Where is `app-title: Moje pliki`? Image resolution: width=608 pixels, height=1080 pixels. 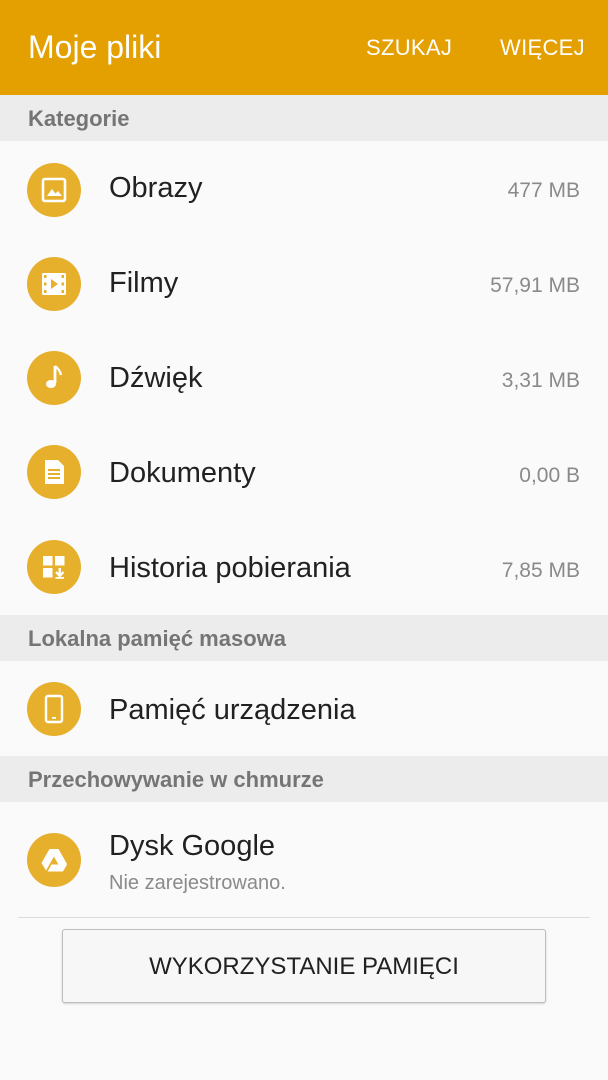 app-title: Moje pliki is located at coordinates (95, 47).